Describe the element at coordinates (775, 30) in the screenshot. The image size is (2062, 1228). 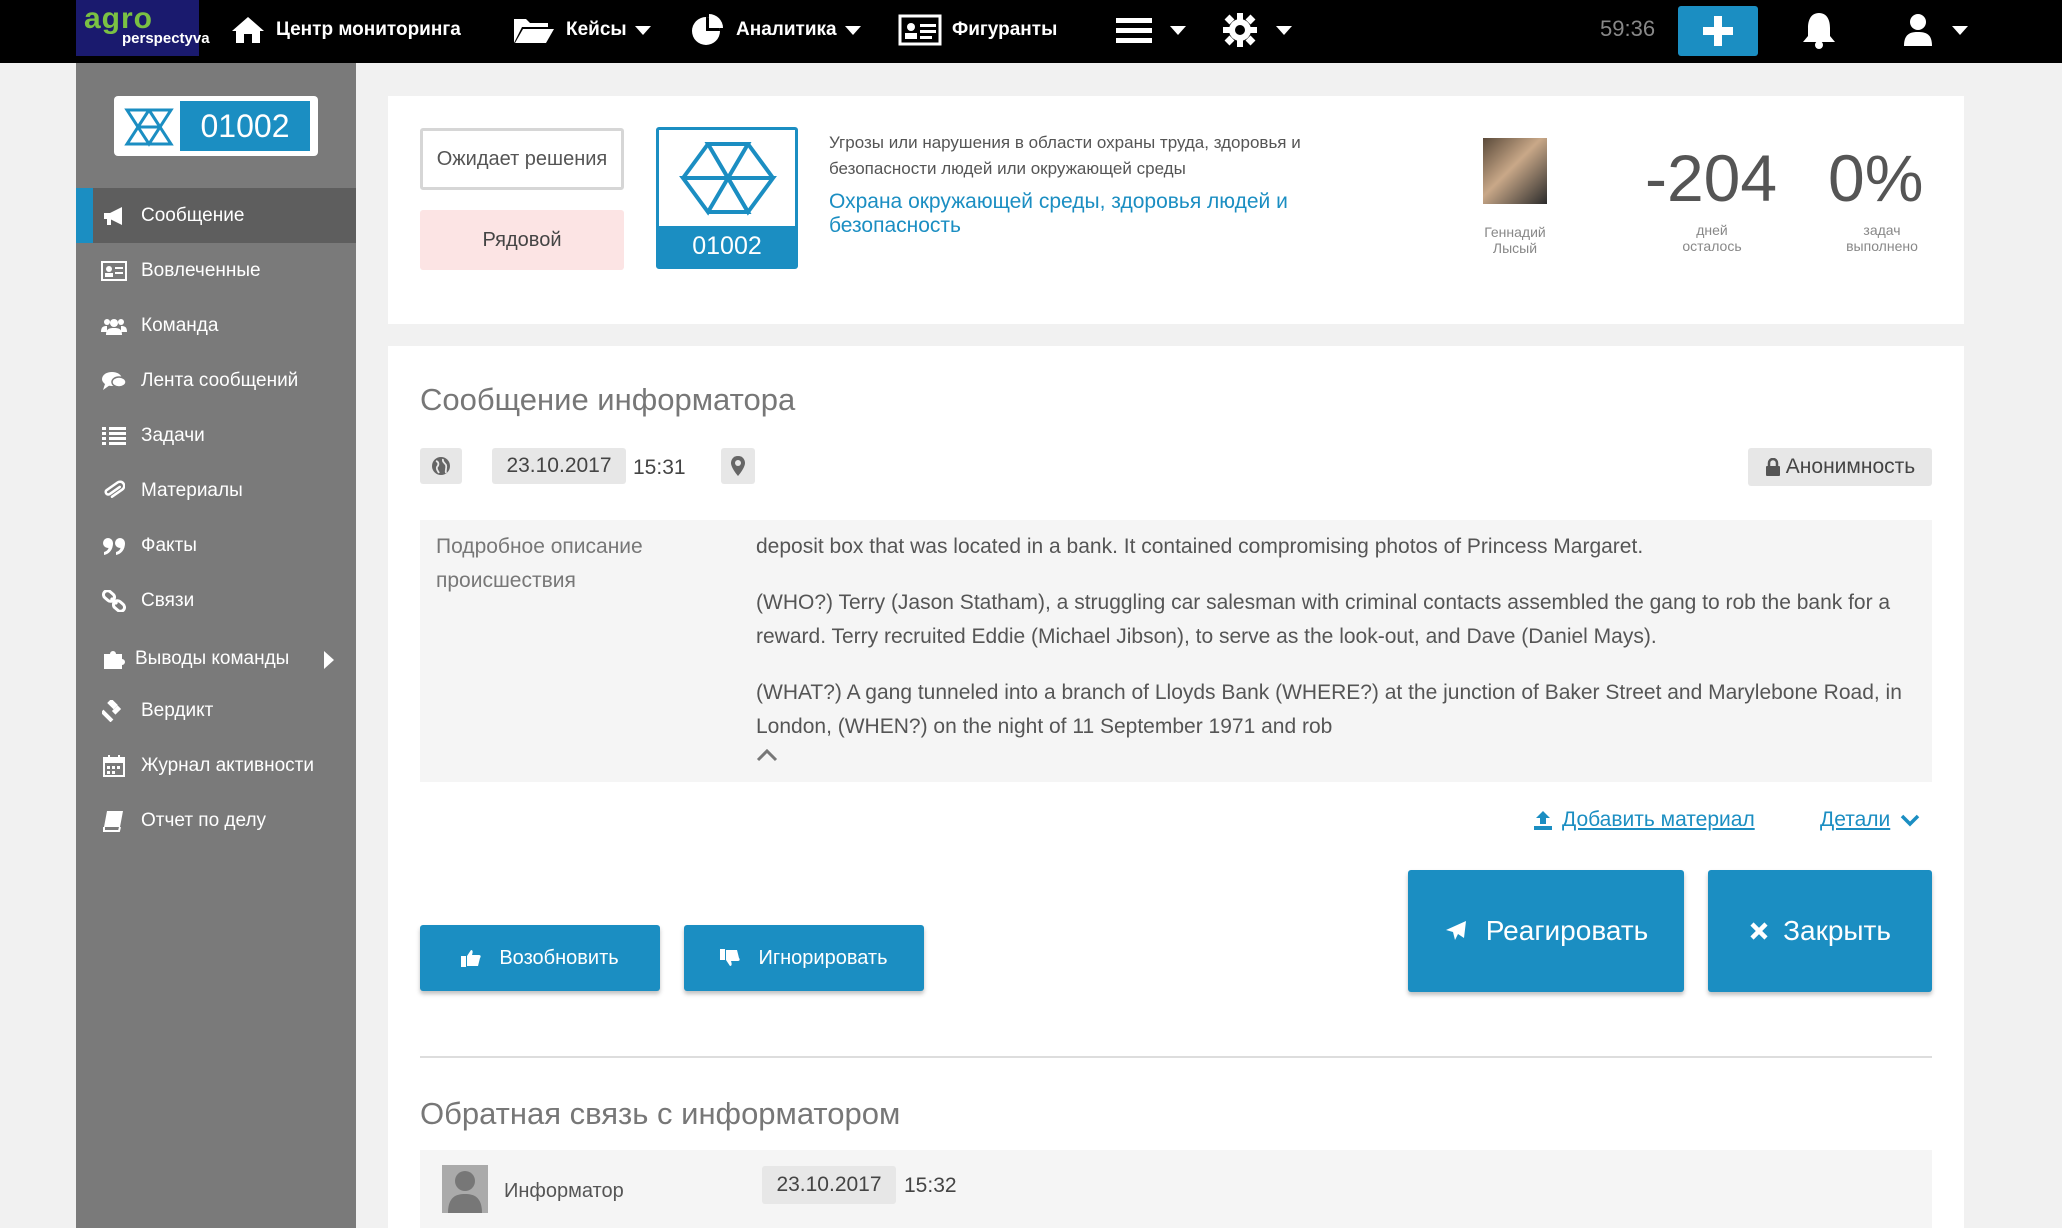
I see `nav-analytics: Аналитика` at that location.